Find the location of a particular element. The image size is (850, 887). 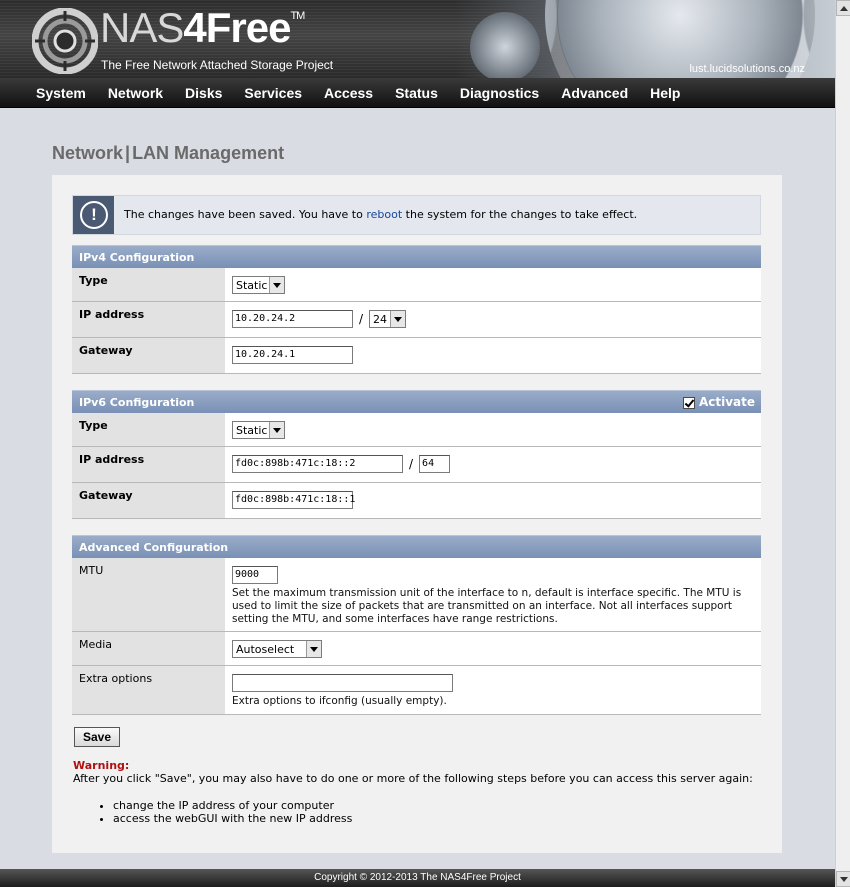

ipv6-ip-input: fd0c:898b:471c:18::2 is located at coordinates (317, 464).